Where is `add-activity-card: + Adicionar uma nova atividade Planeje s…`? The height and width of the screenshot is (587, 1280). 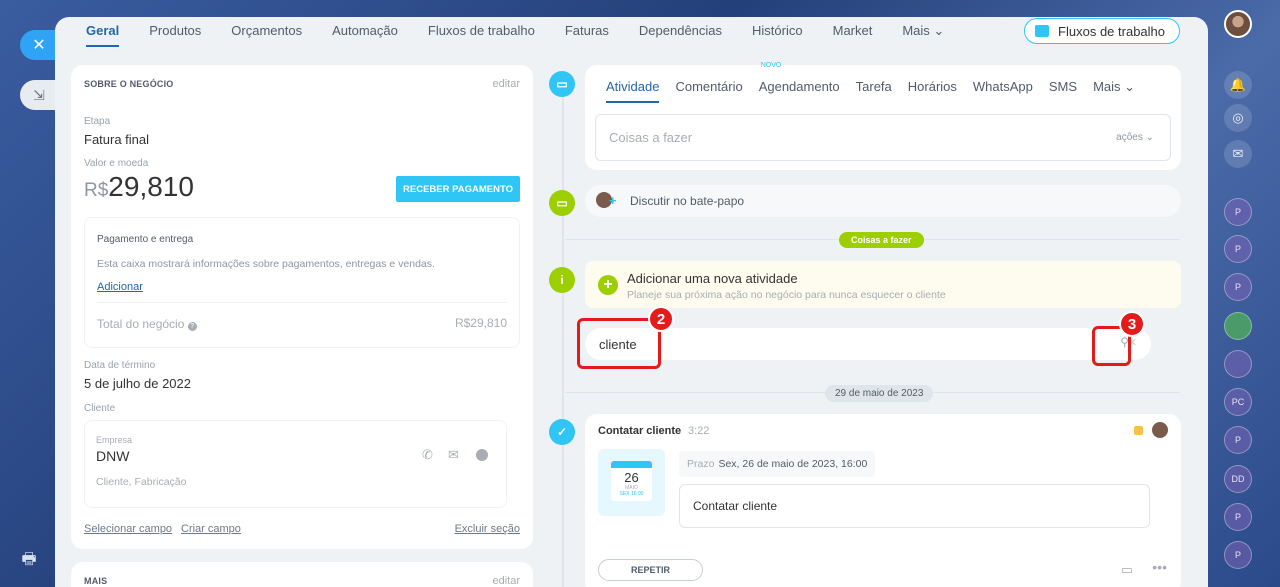
add-activity-card: + Adicionar uma nova atividade Planeje s… is located at coordinates (883, 284).